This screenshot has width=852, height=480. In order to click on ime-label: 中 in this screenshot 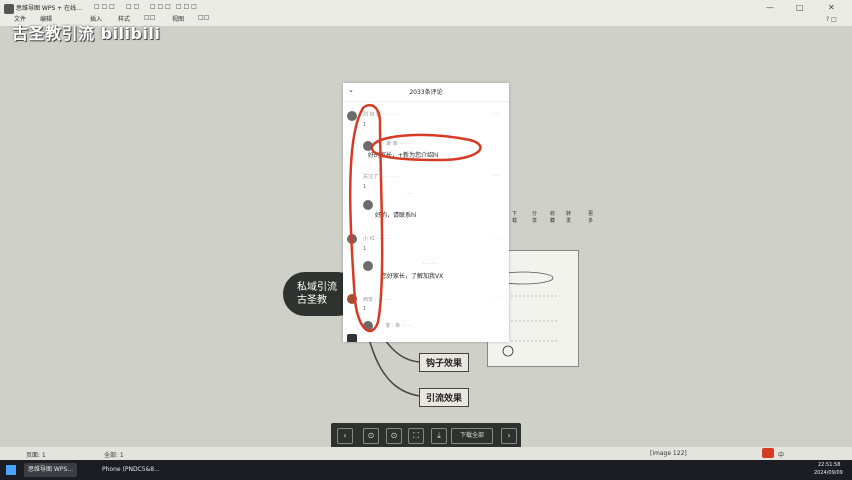, I will do `click(781, 454)`.